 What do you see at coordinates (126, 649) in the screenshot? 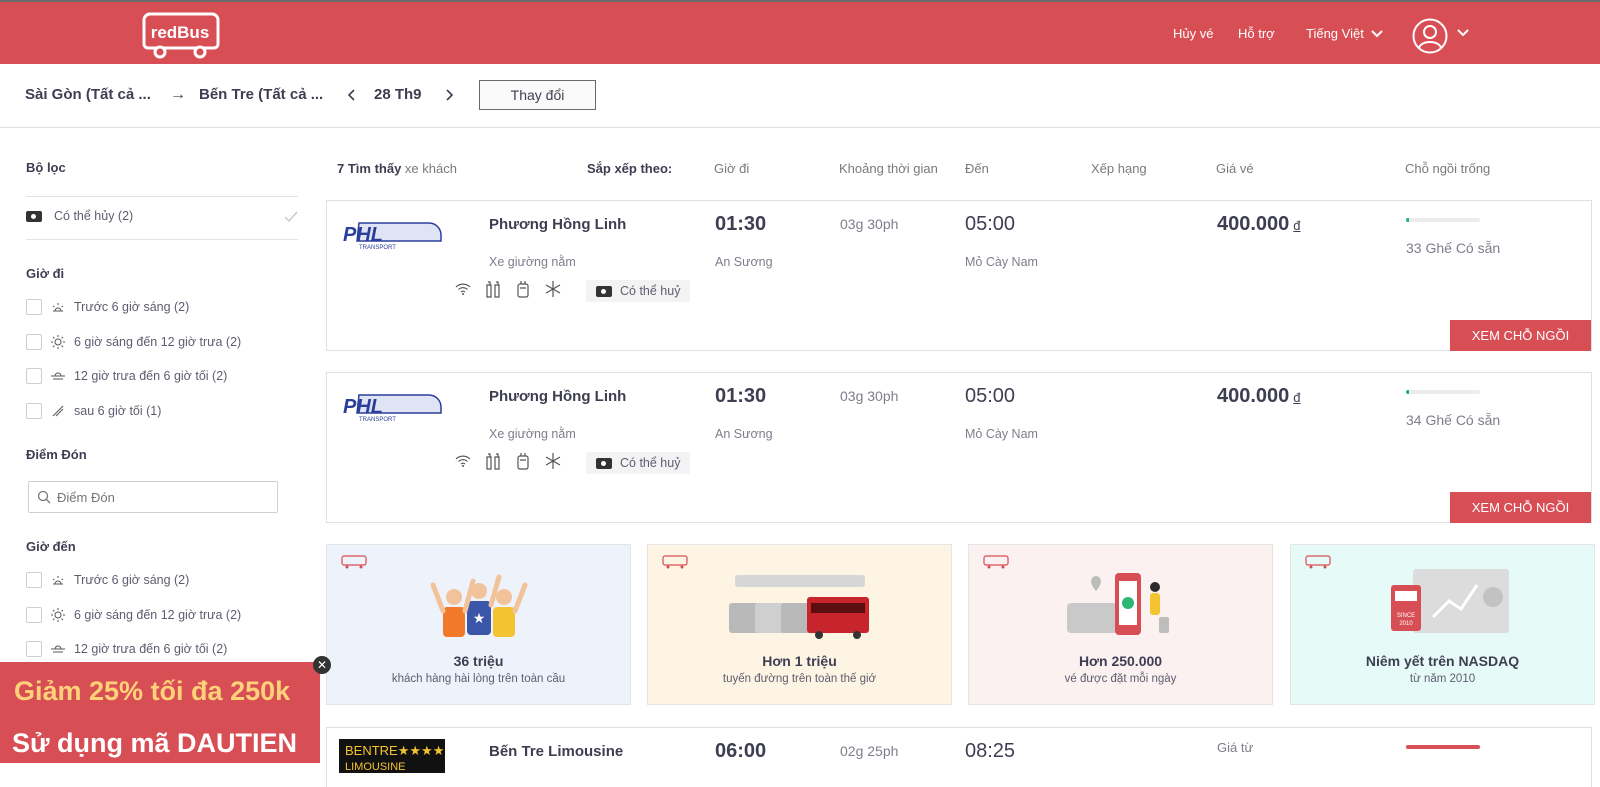
I see `arrival-option: 12 giờ trưa đến 6 giờ tối (2)` at bounding box center [126, 649].